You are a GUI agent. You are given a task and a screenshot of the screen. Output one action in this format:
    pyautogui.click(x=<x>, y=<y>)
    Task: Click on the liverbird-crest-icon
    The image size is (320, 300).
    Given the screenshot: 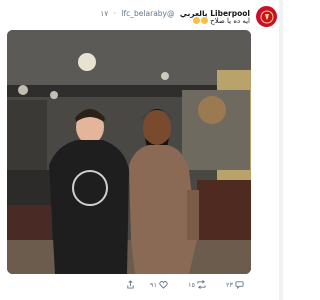 What is the action you would take?
    pyautogui.click(x=266, y=16)
    